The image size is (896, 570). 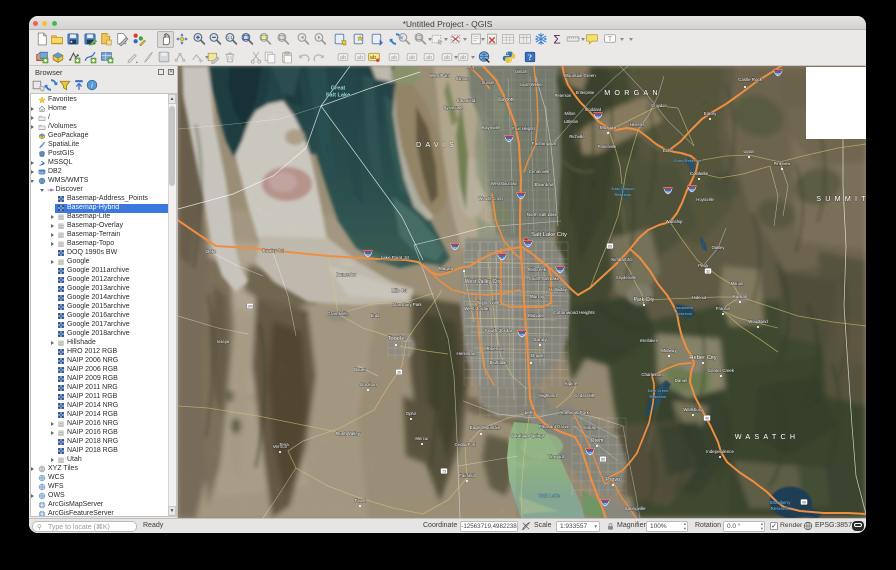 What do you see at coordinates (644, 300) in the screenshot?
I see `svg-text: Park City` at bounding box center [644, 300].